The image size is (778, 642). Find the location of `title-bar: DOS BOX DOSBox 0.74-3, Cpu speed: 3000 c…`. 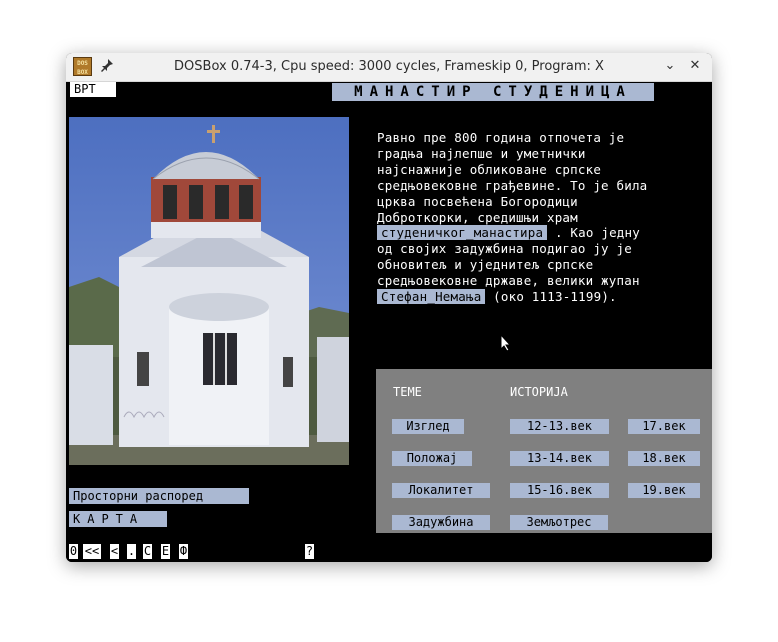

title-bar: DOS BOX DOSBox 0.74-3, Cpu speed: 3000 c… is located at coordinates (389, 67).